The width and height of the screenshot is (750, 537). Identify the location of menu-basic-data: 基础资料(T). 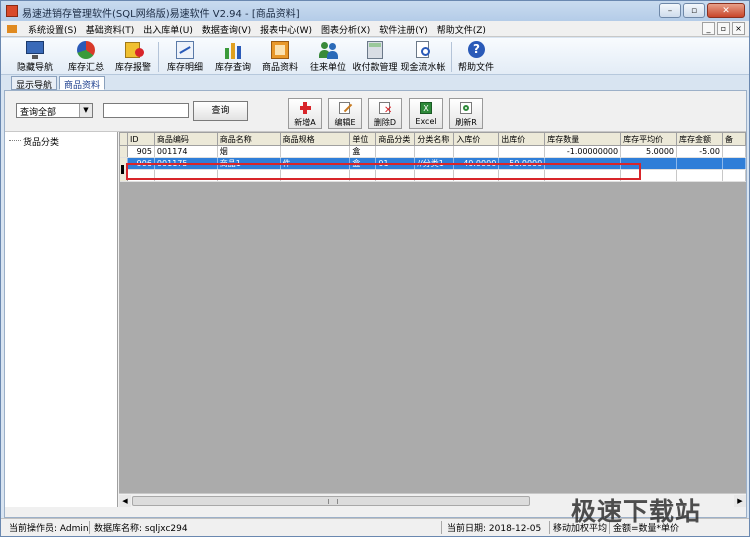
(110, 29).